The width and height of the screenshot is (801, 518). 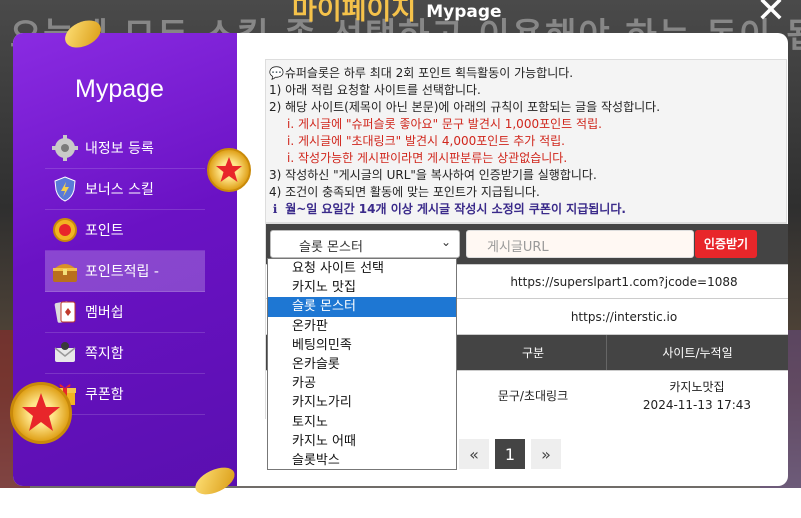 What do you see at coordinates (362, 345) in the screenshot?
I see `dropdown-option: 베팅의민족` at bounding box center [362, 345].